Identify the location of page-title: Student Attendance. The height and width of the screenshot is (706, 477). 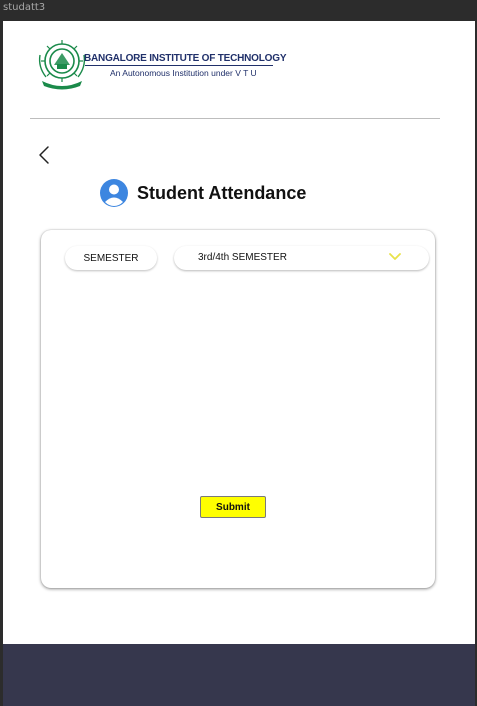
(222, 193).